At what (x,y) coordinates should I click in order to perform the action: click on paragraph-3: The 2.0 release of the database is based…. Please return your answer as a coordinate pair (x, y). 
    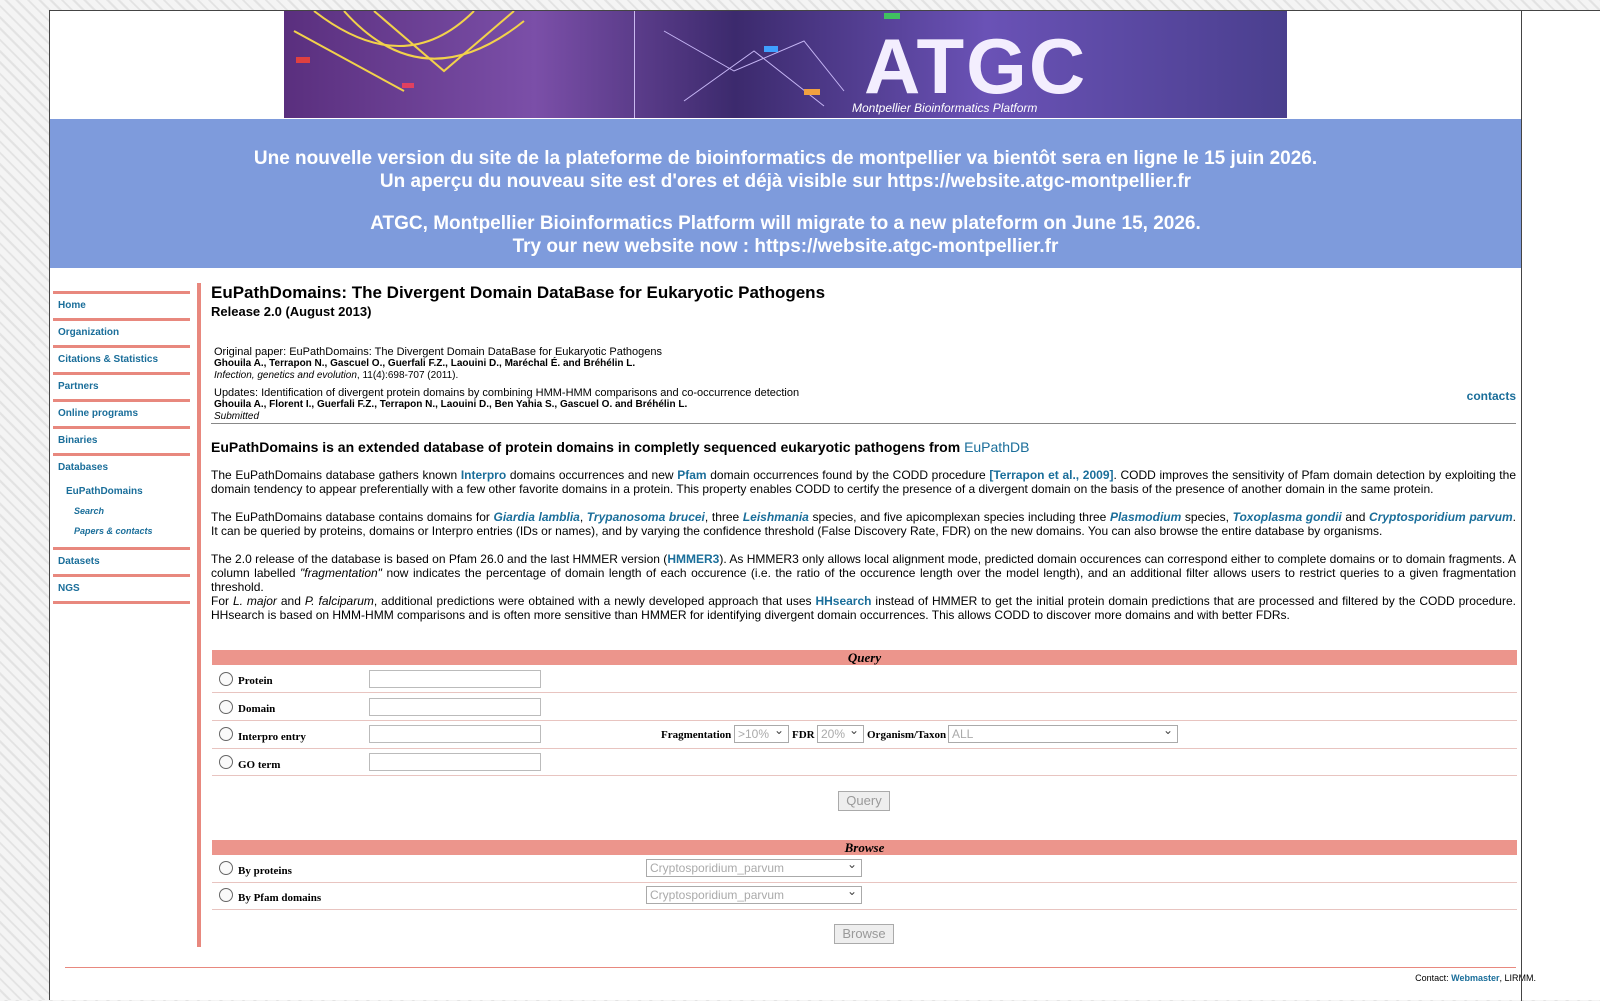
    Looking at the image, I should click on (863, 573).